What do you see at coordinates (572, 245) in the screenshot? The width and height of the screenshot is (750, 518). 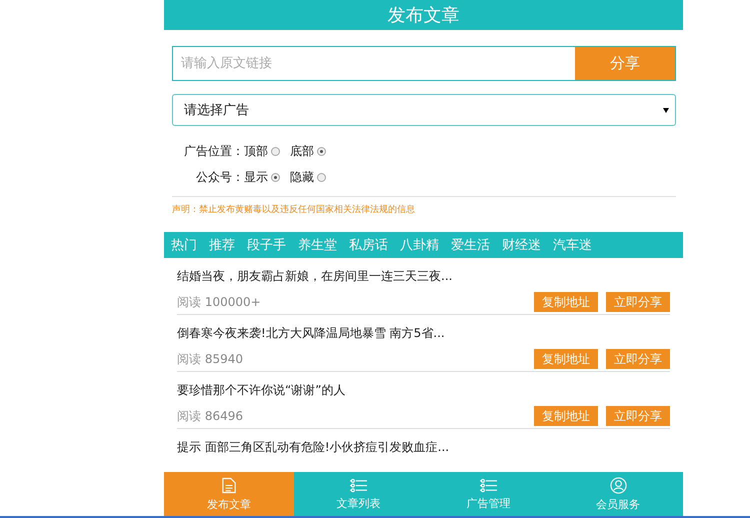 I see `category-tab: 汽车迷` at bounding box center [572, 245].